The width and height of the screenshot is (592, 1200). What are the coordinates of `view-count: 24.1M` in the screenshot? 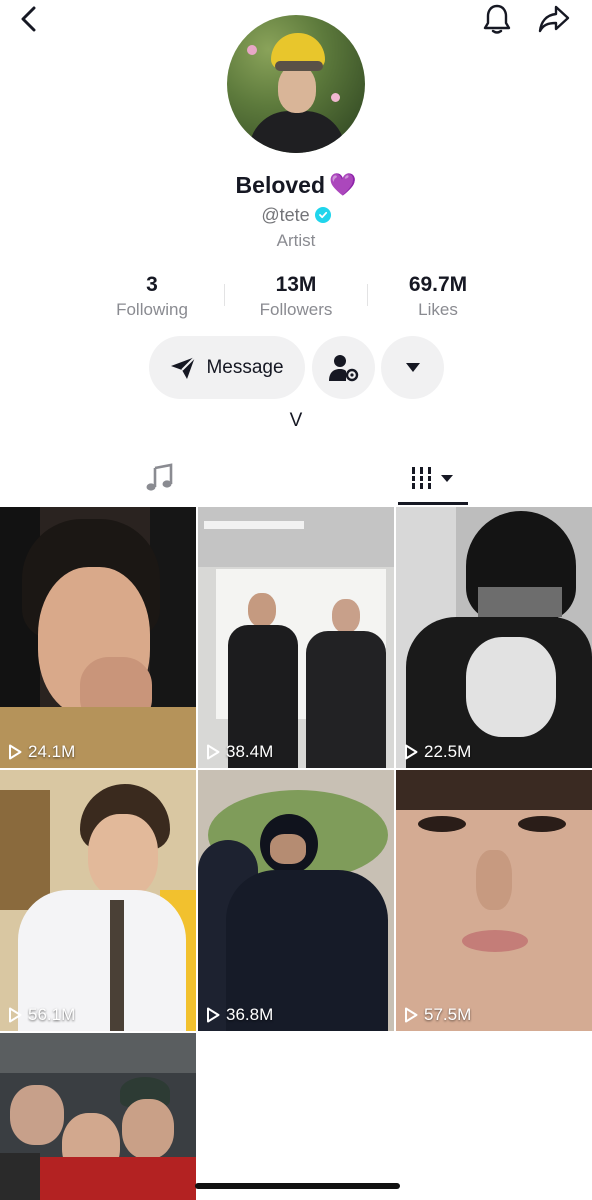 It's located at (41, 752).